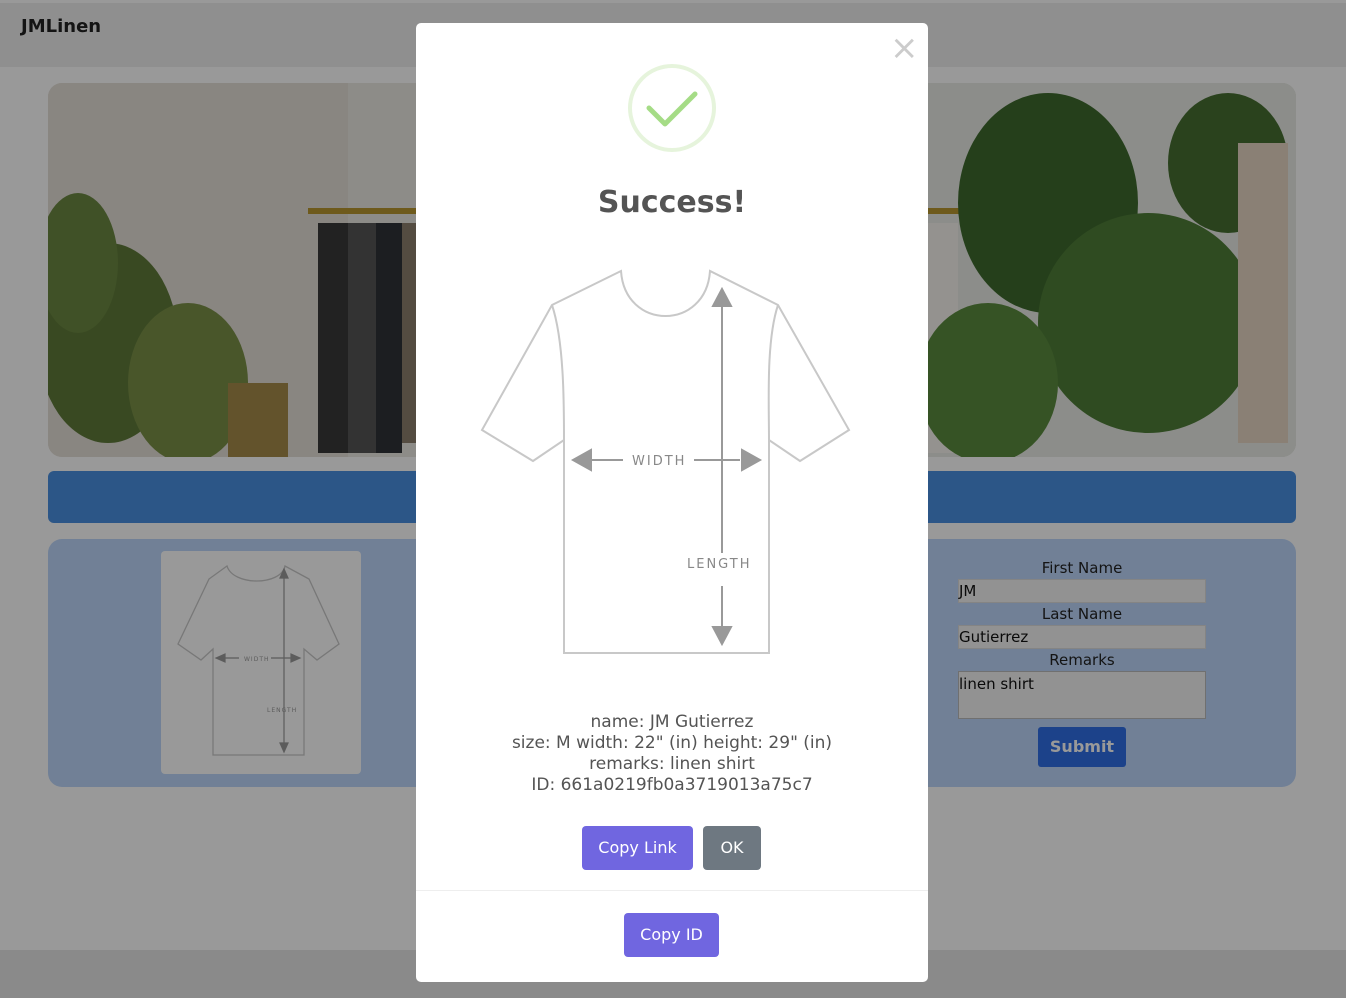 Image resolution: width=1346 pixels, height=998 pixels. Describe the element at coordinates (672, 722) in the screenshot. I see `detail-name: name: JM Gutierrez` at that location.